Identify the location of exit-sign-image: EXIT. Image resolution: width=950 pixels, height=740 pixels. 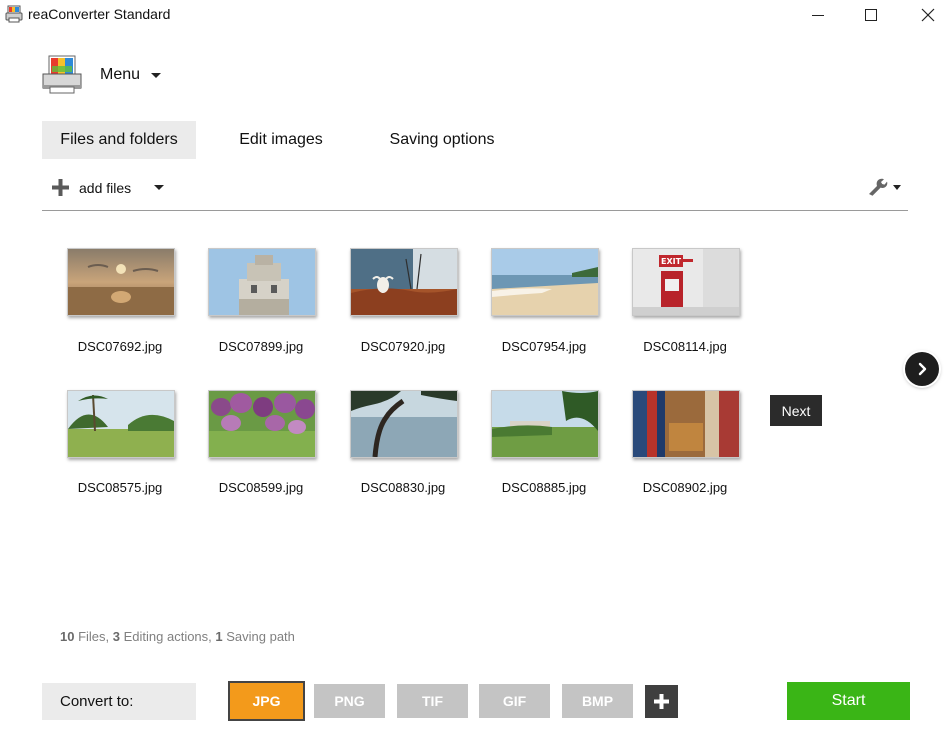
(686, 282).